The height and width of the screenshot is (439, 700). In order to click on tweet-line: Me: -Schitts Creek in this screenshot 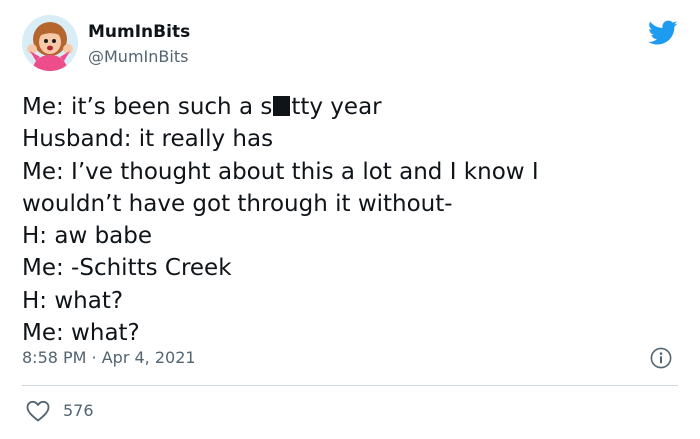, I will do `click(127, 268)`.